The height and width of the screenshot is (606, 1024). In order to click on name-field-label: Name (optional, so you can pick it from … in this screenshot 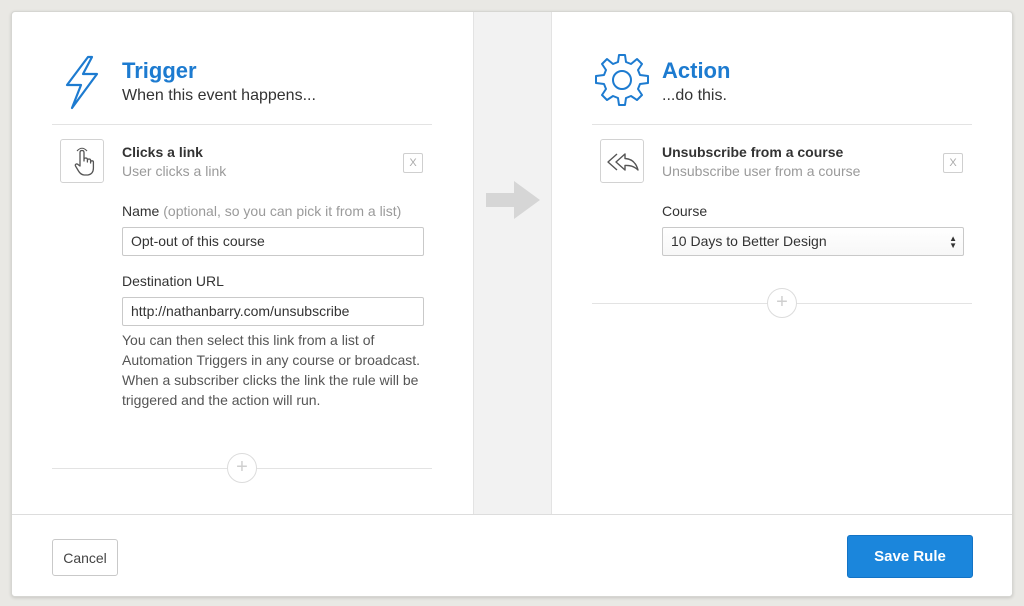, I will do `click(261, 211)`.